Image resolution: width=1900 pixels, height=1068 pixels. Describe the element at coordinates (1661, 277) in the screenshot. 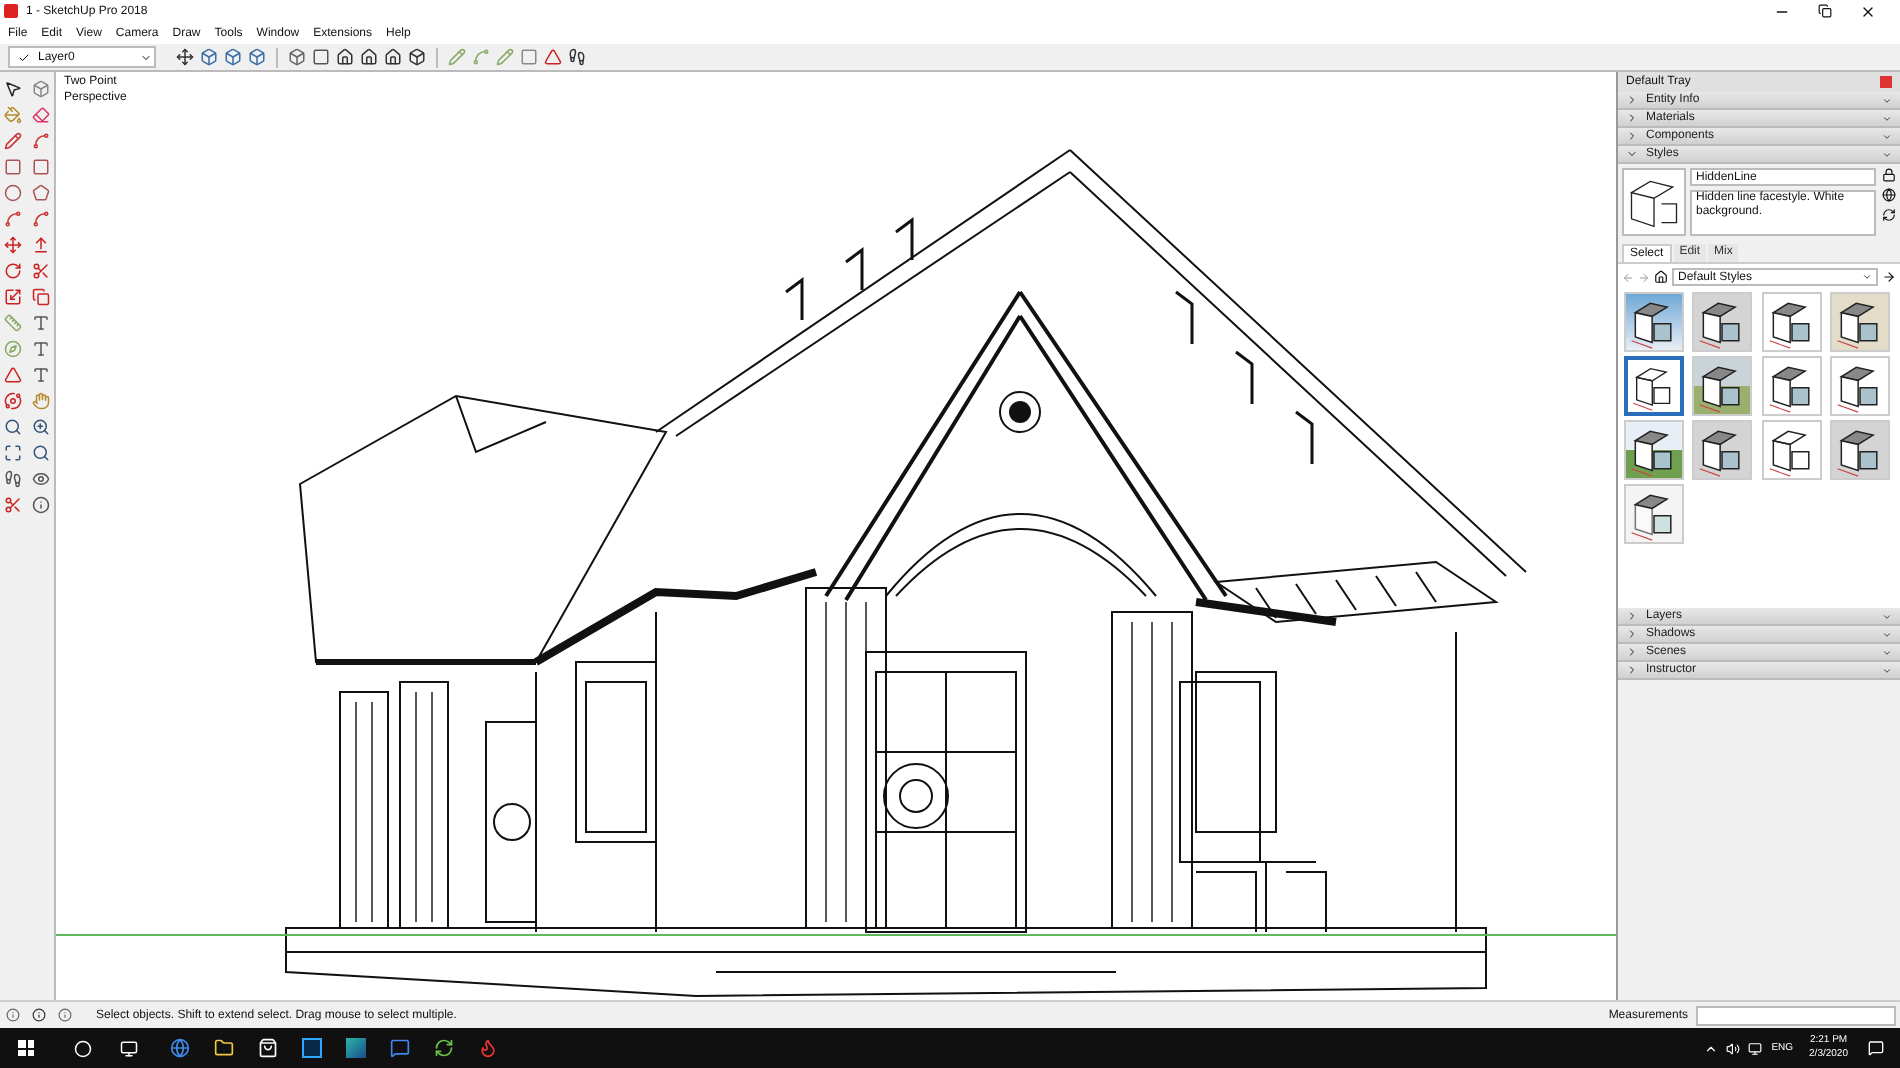

I see `home-icon` at that location.